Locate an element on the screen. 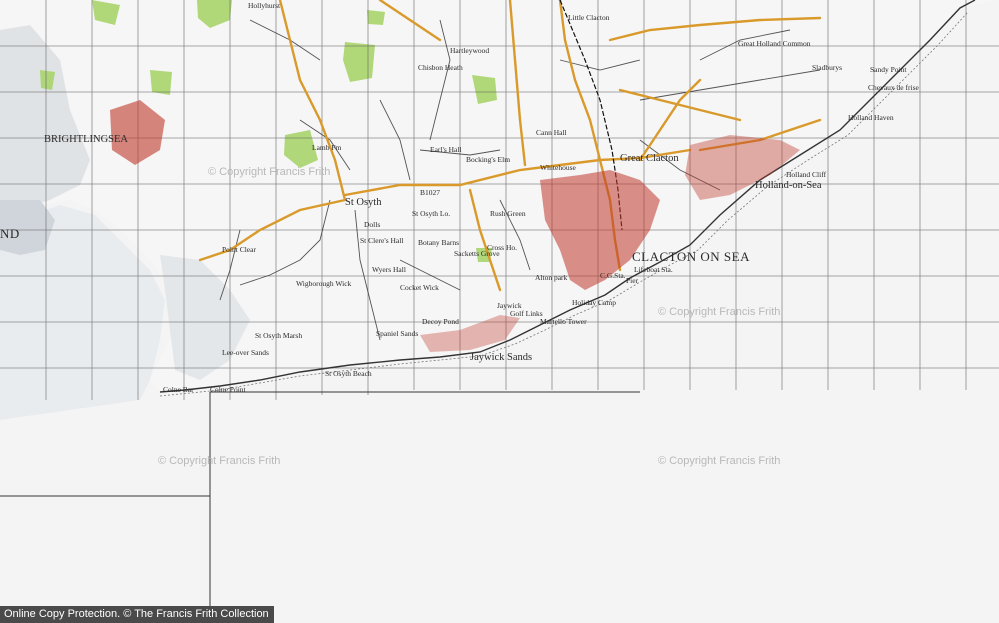 The height and width of the screenshot is (623, 999). label-pier: Pier is located at coordinates (632, 280).